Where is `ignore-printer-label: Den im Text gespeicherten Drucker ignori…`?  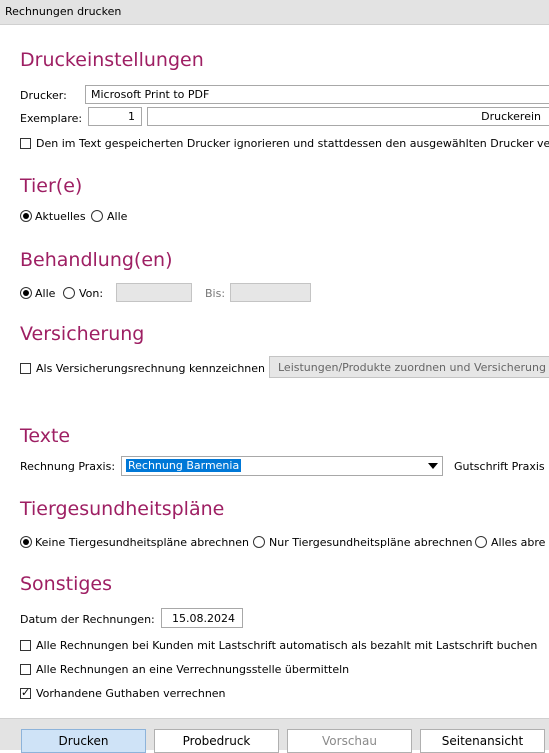 ignore-printer-label: Den im Text gespeicherten Drucker ignori… is located at coordinates (292, 143).